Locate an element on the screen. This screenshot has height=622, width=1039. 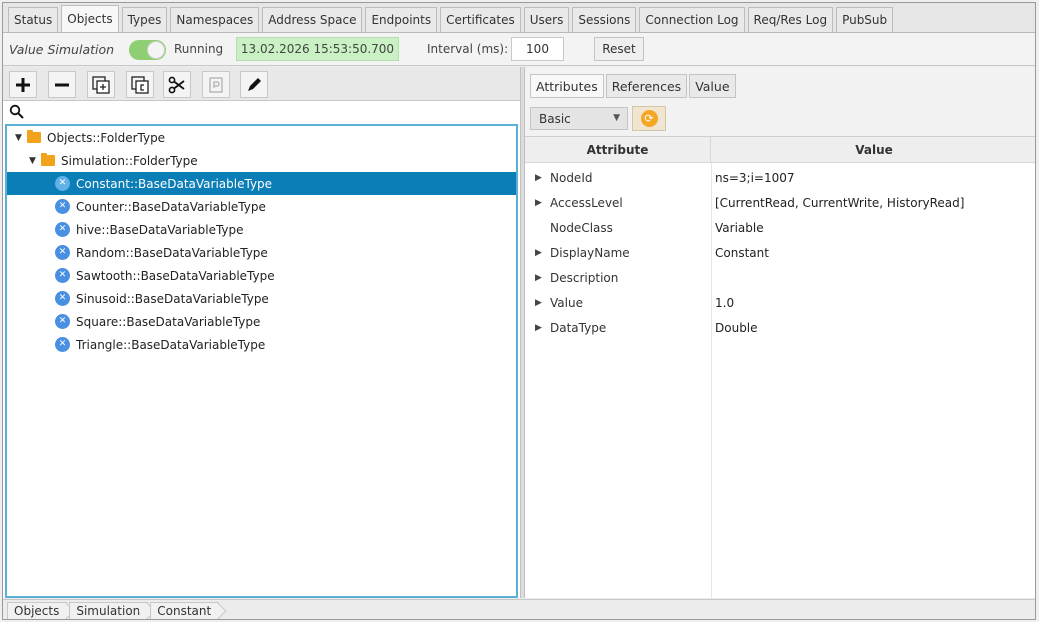
copy-button is located at coordinates (140, 84).